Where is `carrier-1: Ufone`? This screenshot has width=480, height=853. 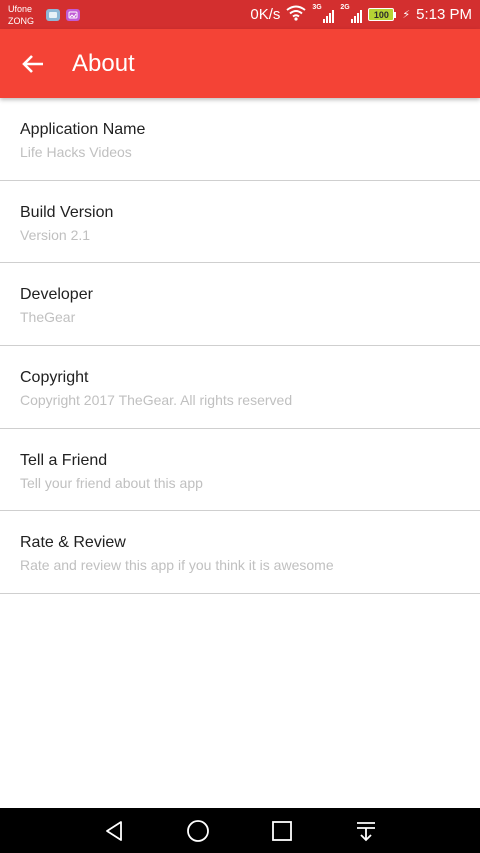
carrier-1: Ufone is located at coordinates (20, 8).